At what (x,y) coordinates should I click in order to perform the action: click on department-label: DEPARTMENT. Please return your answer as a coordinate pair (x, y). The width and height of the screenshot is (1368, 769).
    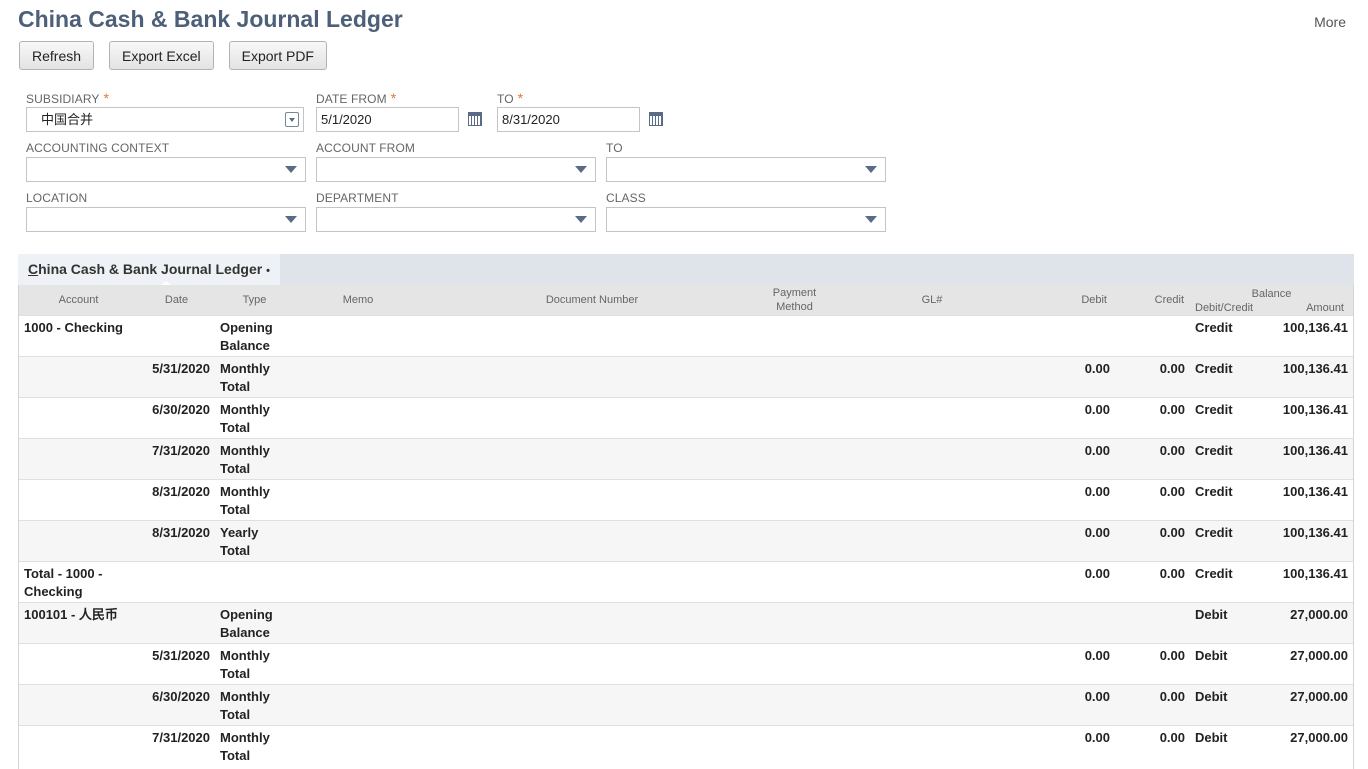
    Looking at the image, I should click on (357, 198).